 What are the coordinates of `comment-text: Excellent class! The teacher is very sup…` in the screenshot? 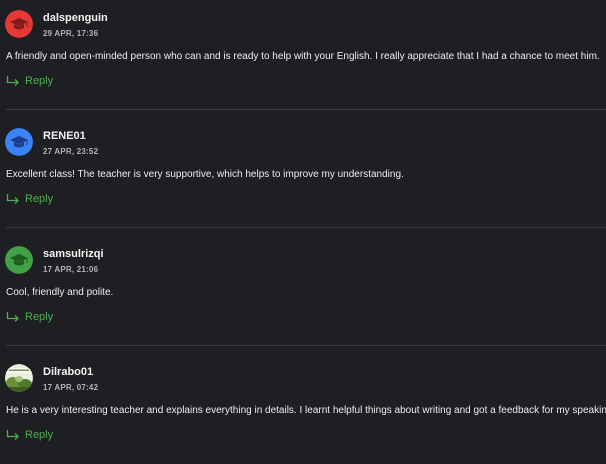 It's located at (205, 174).